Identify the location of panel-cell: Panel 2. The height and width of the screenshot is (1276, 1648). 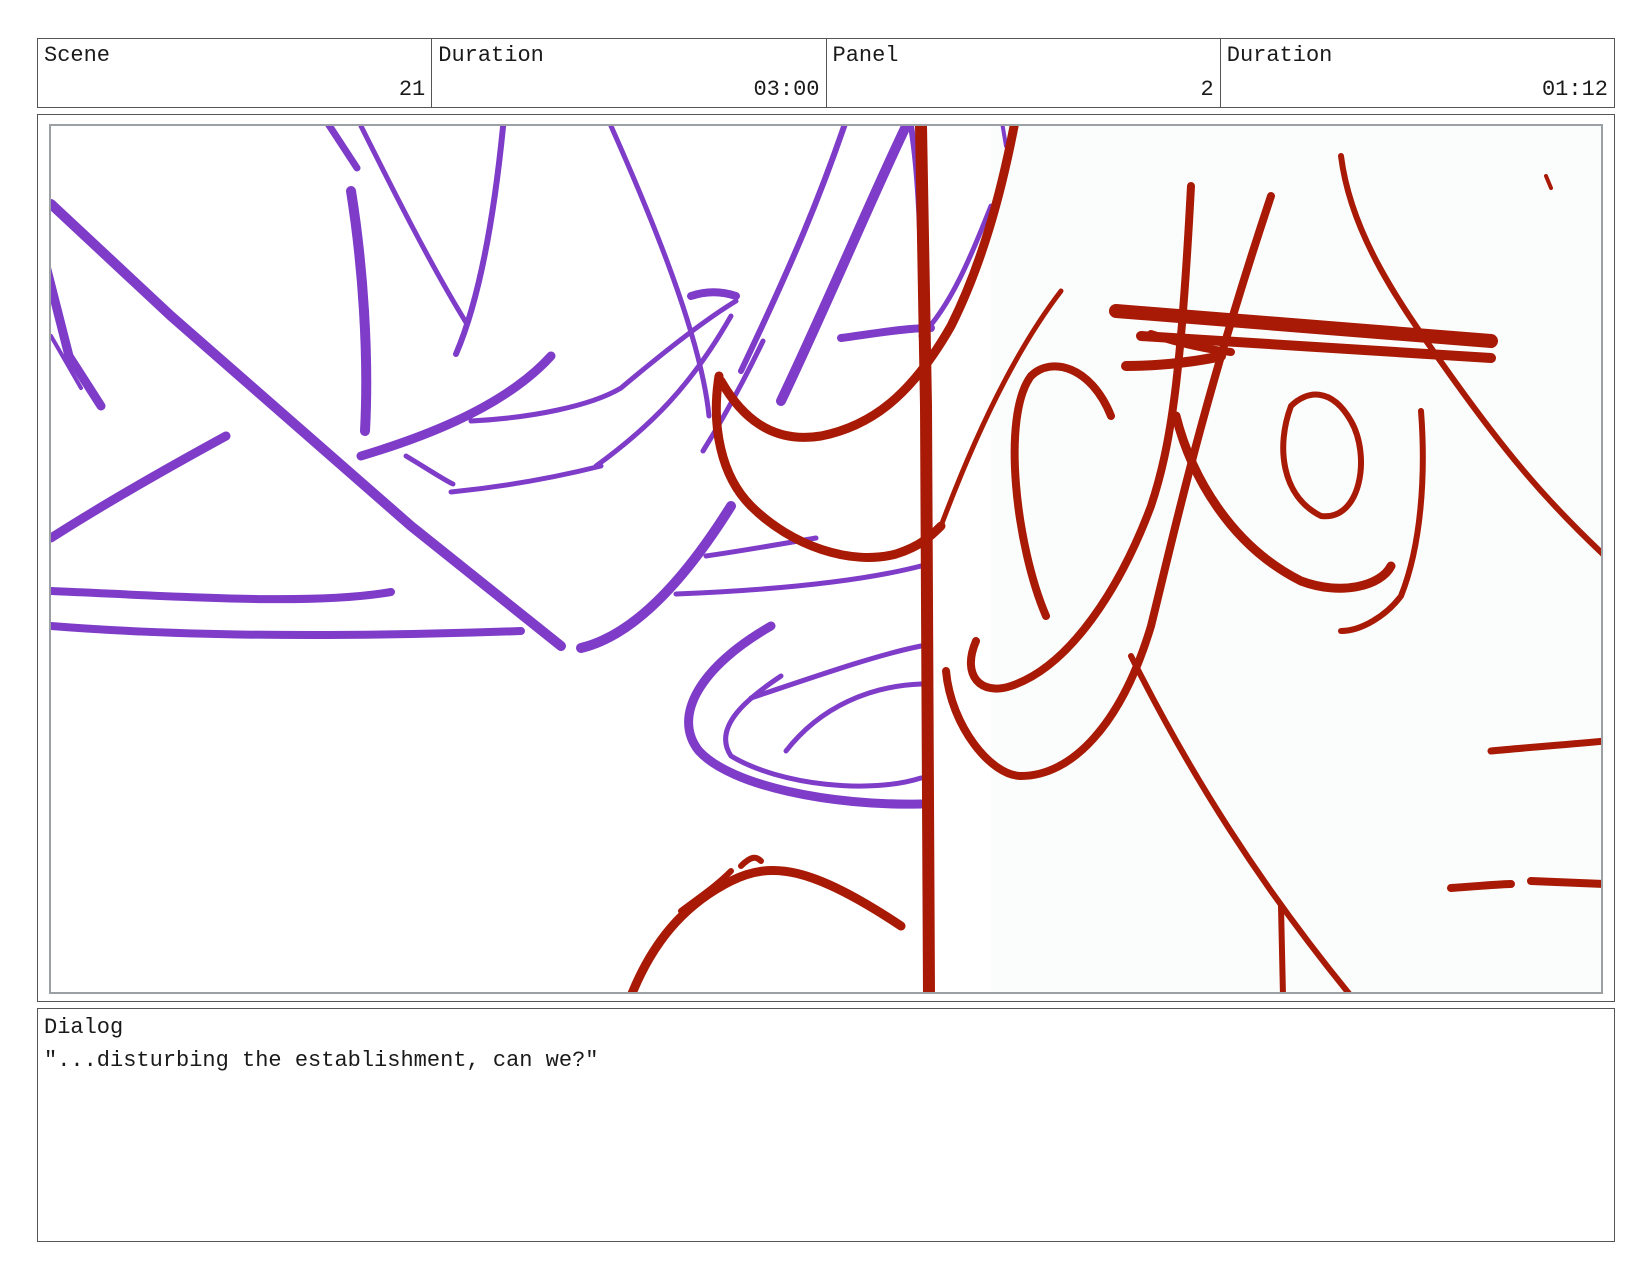
(1024, 73).